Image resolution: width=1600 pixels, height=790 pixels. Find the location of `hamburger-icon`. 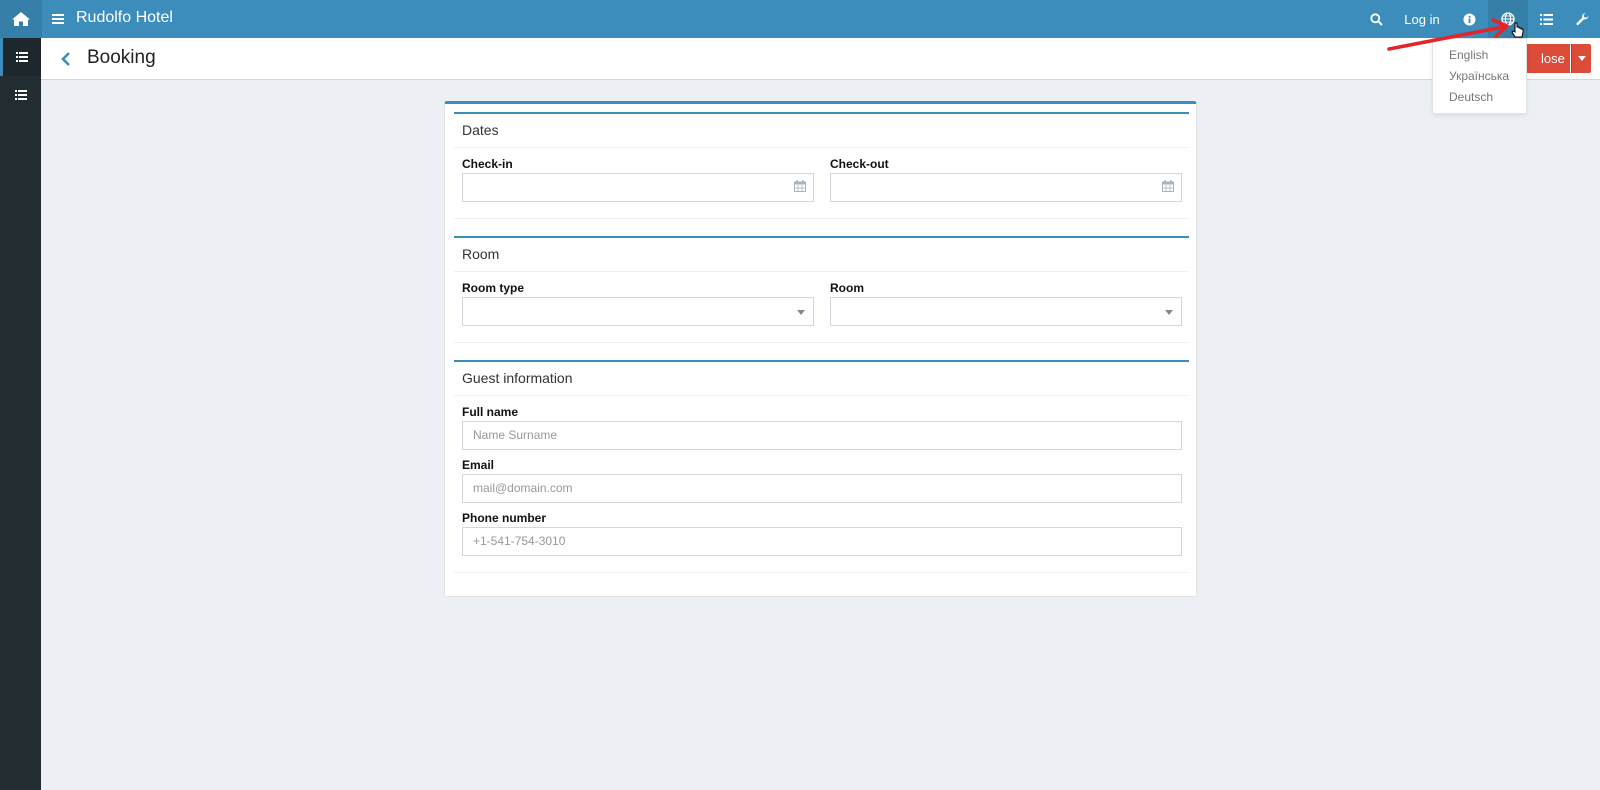

hamburger-icon is located at coordinates (58, 19).